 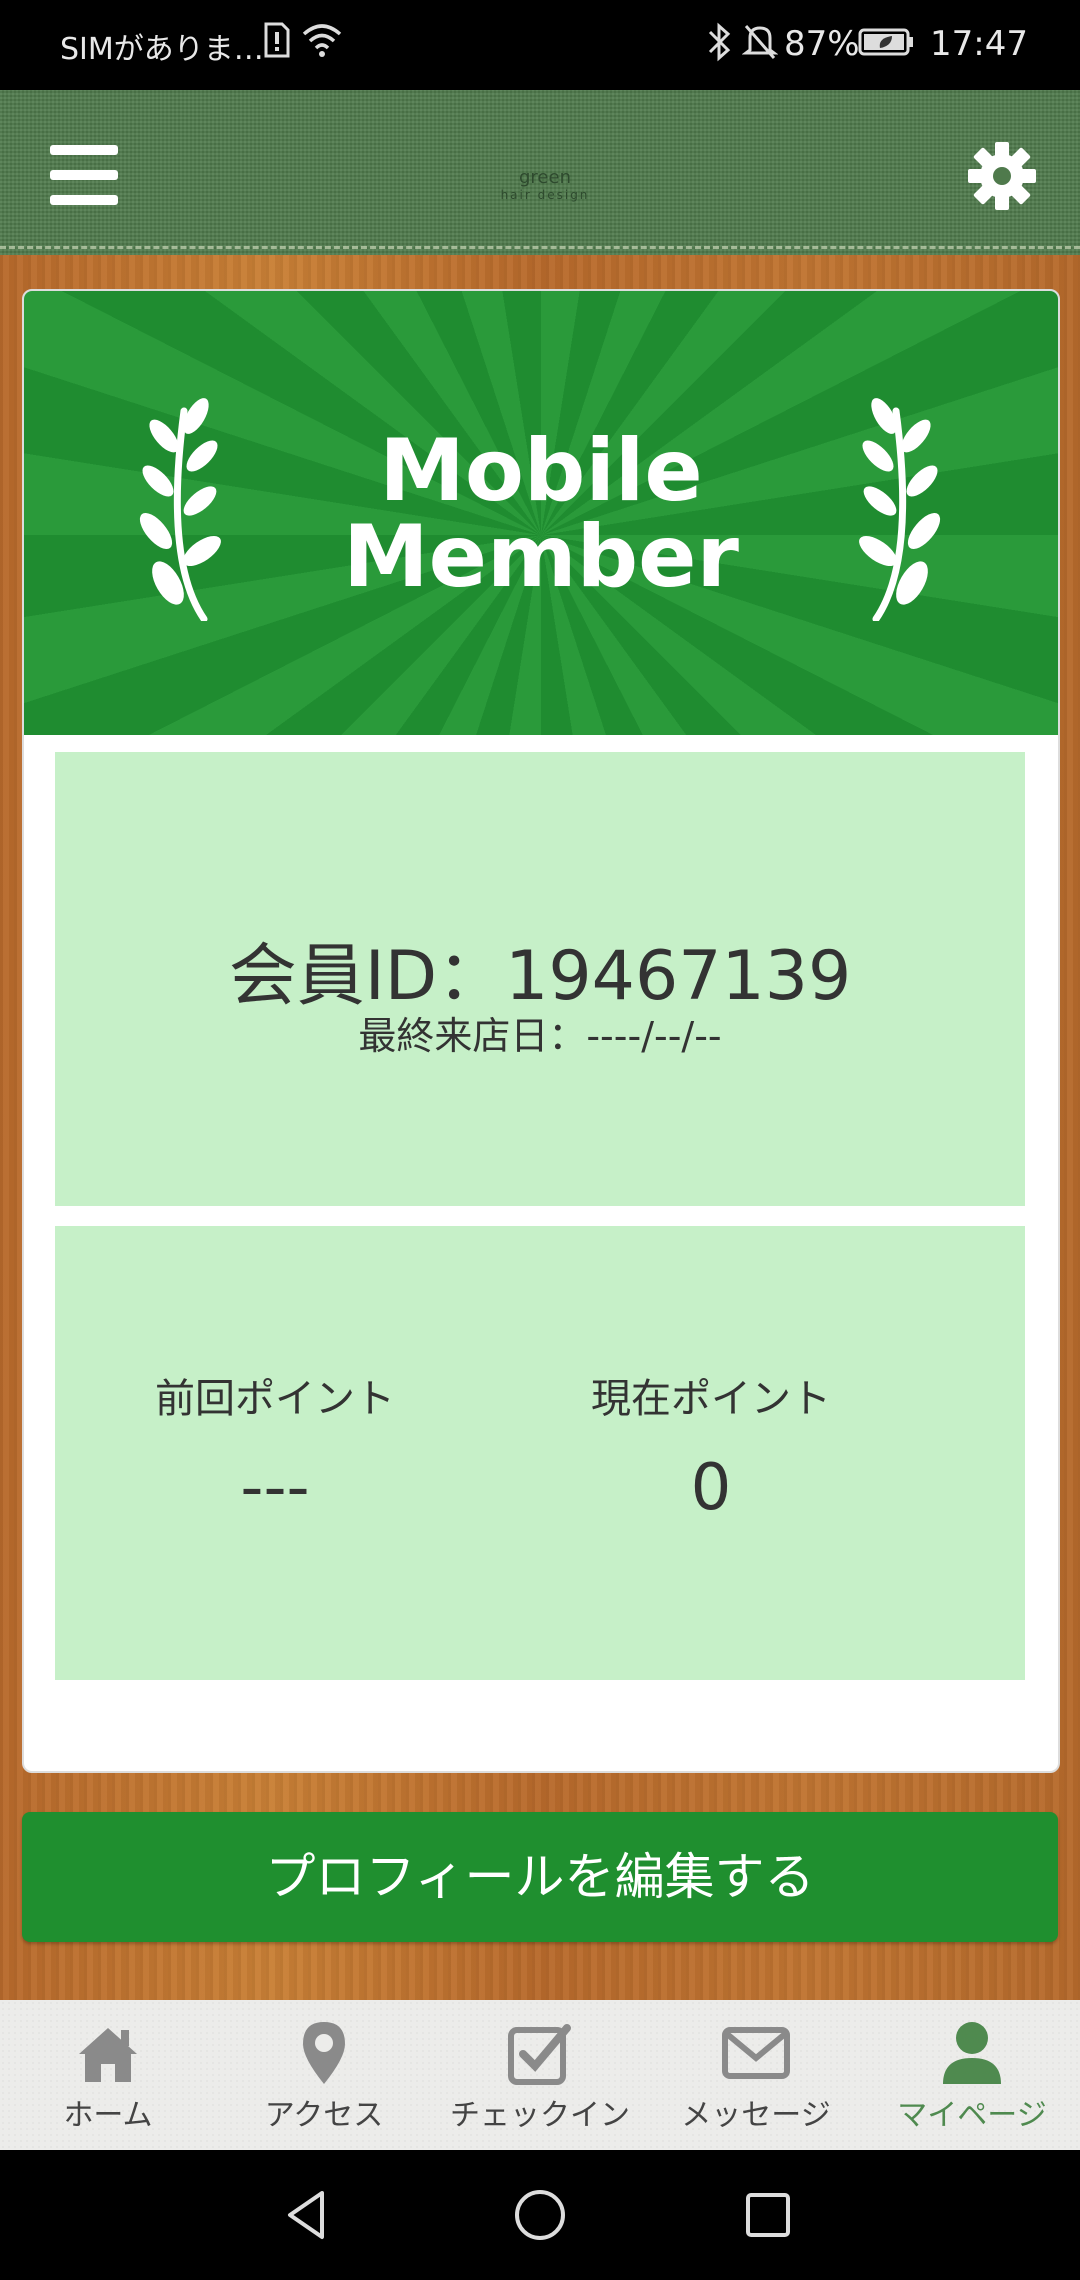 What do you see at coordinates (540, 1877) in the screenshot?
I see `edit-profile-button: プロフィールを編集する` at bounding box center [540, 1877].